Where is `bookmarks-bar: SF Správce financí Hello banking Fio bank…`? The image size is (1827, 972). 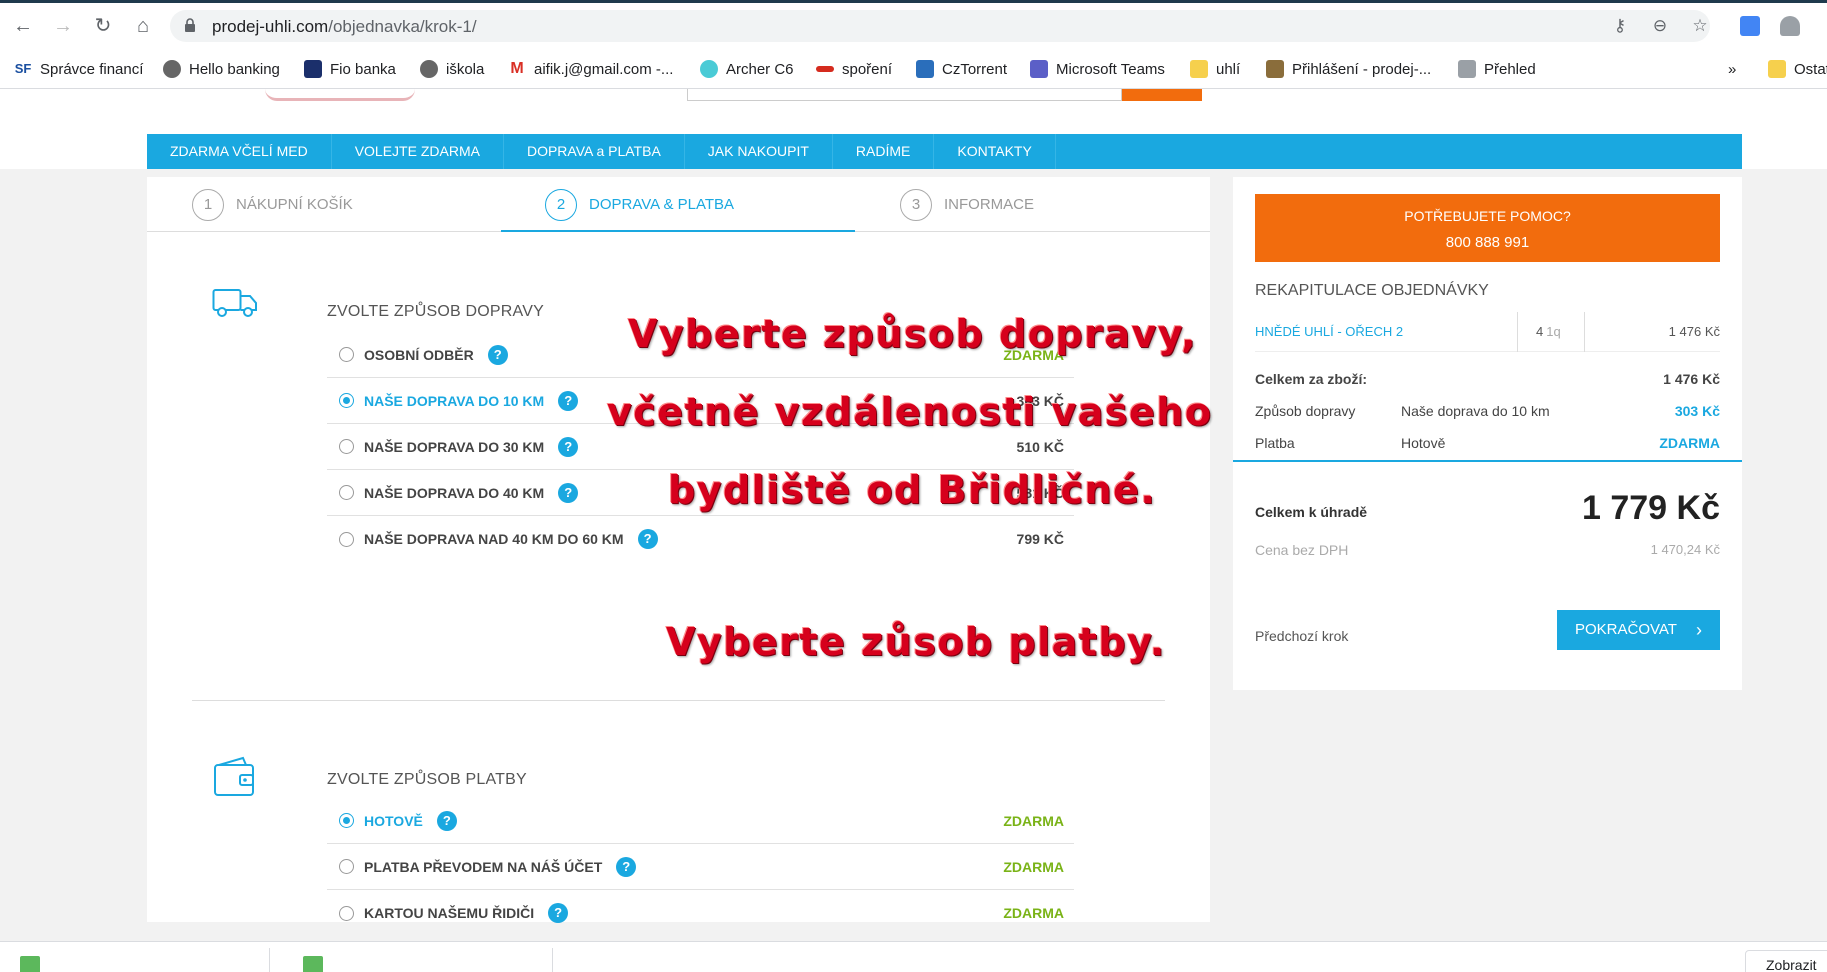
bookmarks-bar: SF Správce financí Hello banking Fio bank… is located at coordinates (913, 69).